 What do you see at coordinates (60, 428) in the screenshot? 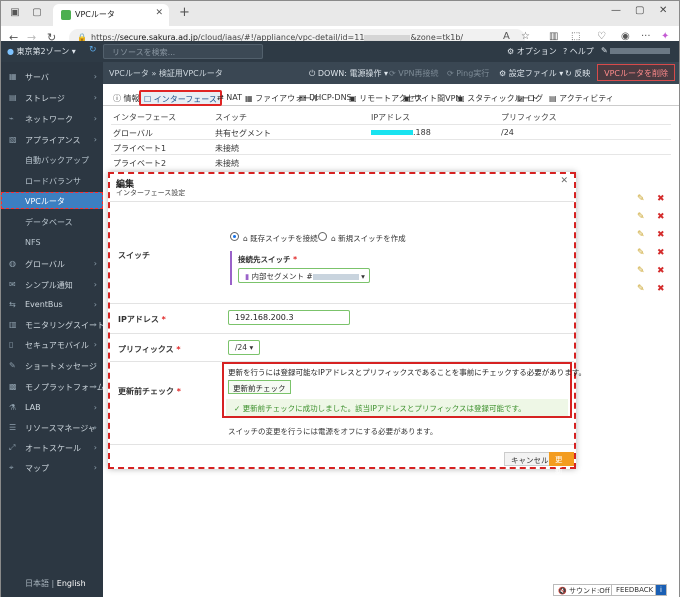
I see `sidebar-item-label: リソースマネージャ` at bounding box center [60, 428].